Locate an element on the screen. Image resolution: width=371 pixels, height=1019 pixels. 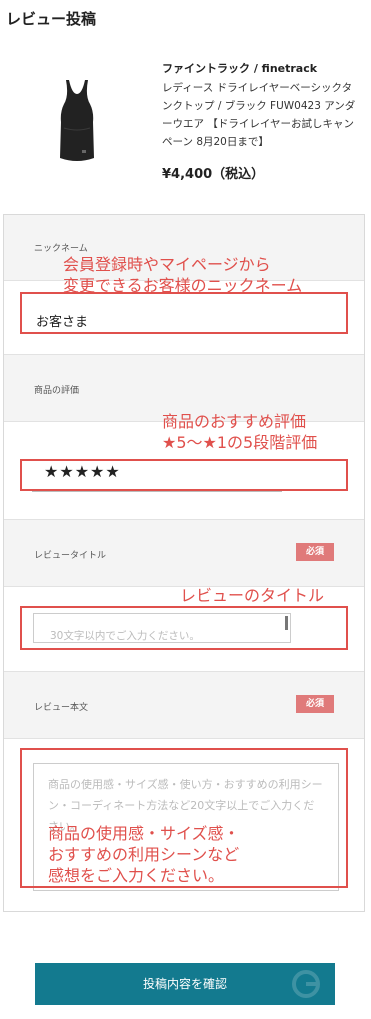
nickname-label: ニックネーム is located at coordinates (61, 249).